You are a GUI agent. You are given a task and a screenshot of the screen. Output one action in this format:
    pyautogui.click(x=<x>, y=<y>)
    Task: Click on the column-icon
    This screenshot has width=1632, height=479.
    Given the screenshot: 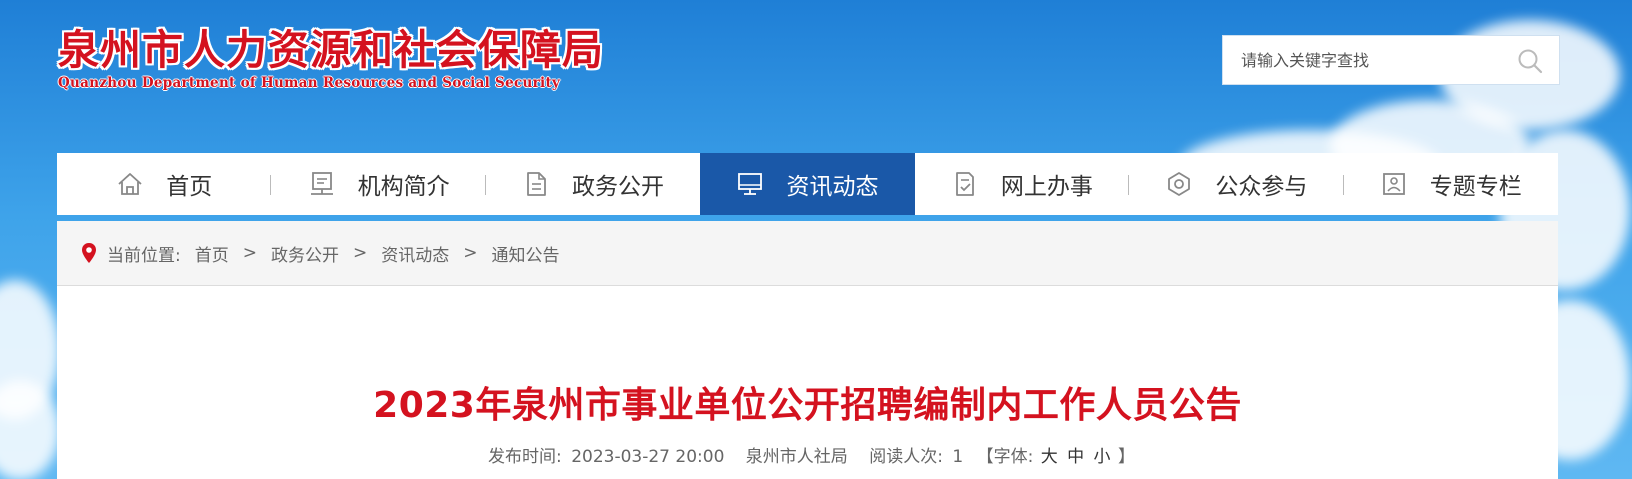 What is the action you would take?
    pyautogui.click(x=1393, y=184)
    